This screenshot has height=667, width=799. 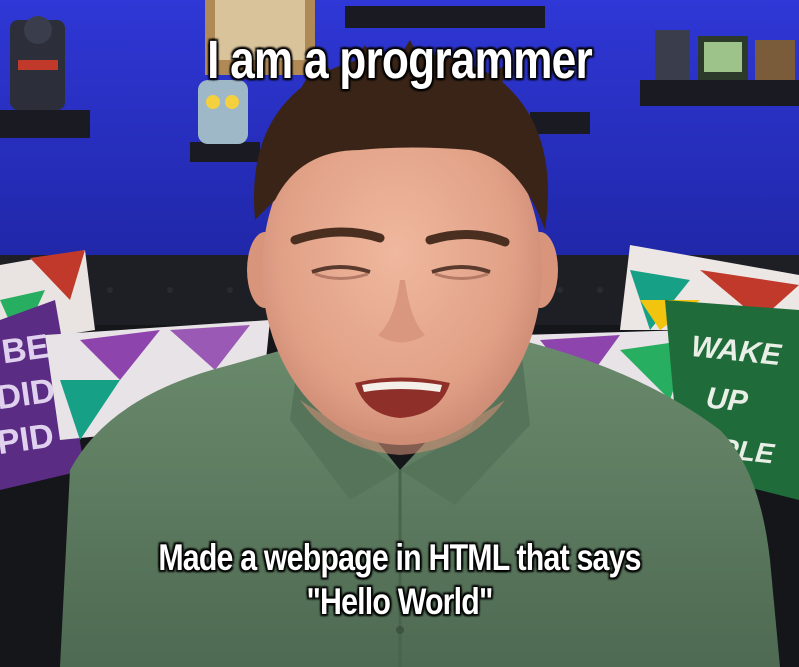 What do you see at coordinates (25, 349) in the screenshot?
I see `svg-text: BE` at bounding box center [25, 349].